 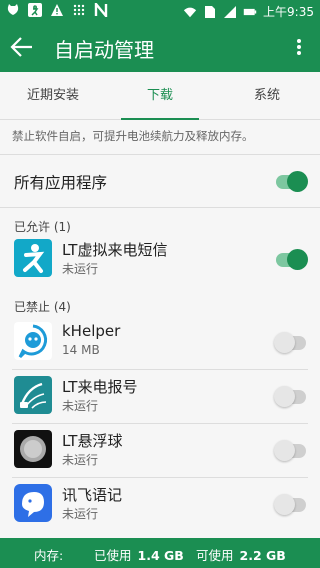 I want to click on khelper-icon, so click(x=33, y=341).